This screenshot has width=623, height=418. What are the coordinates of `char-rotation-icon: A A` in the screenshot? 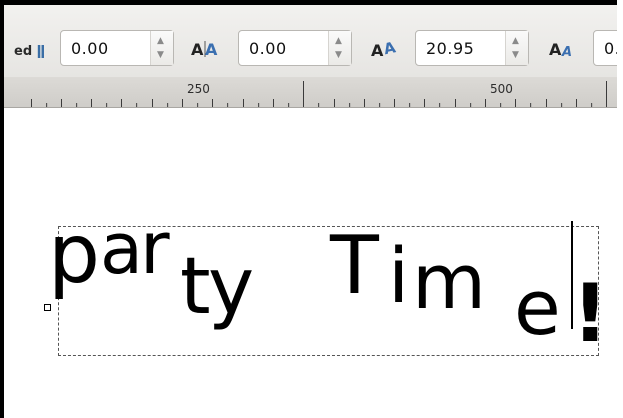 It's located at (386, 49).